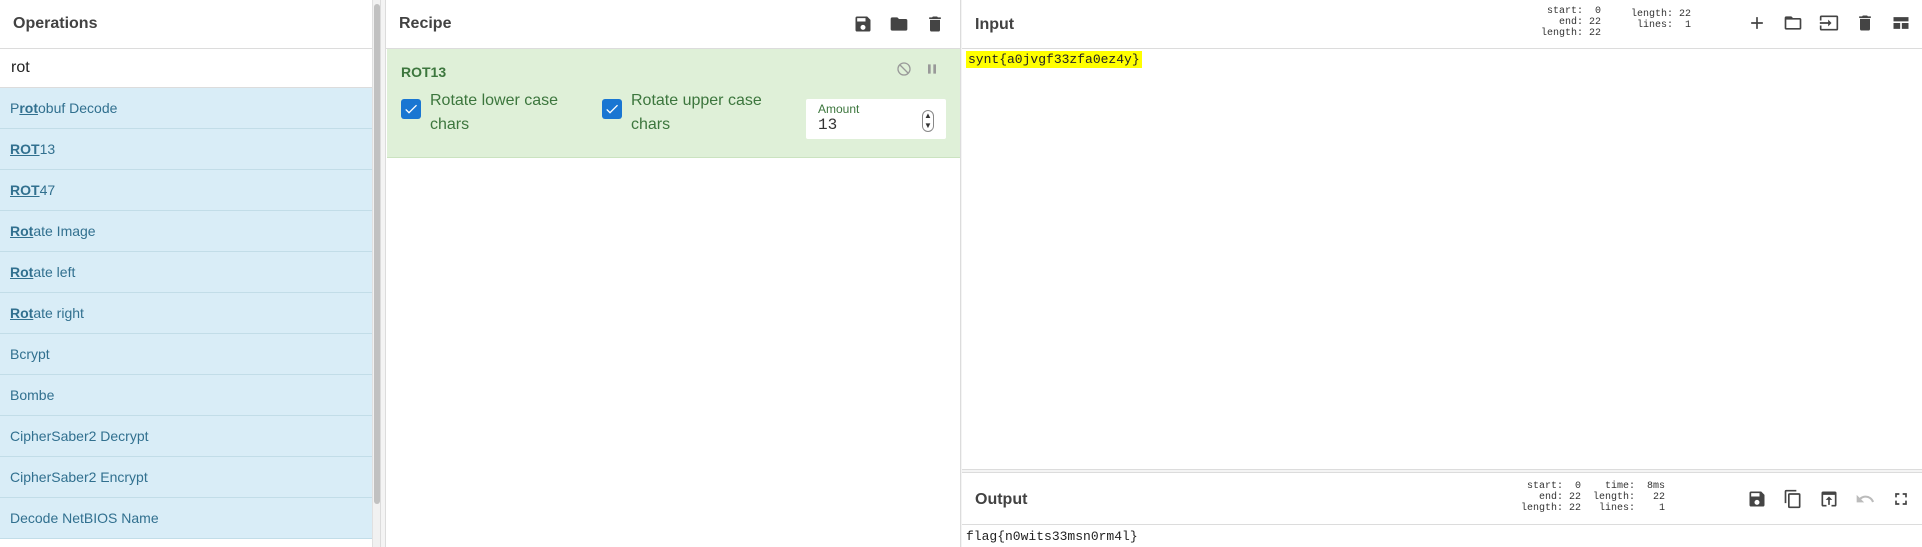 The image size is (1922, 547). What do you see at coordinates (1052, 536) in the screenshot?
I see `output-text: flag{n0wits33msn0rm4l}` at bounding box center [1052, 536].